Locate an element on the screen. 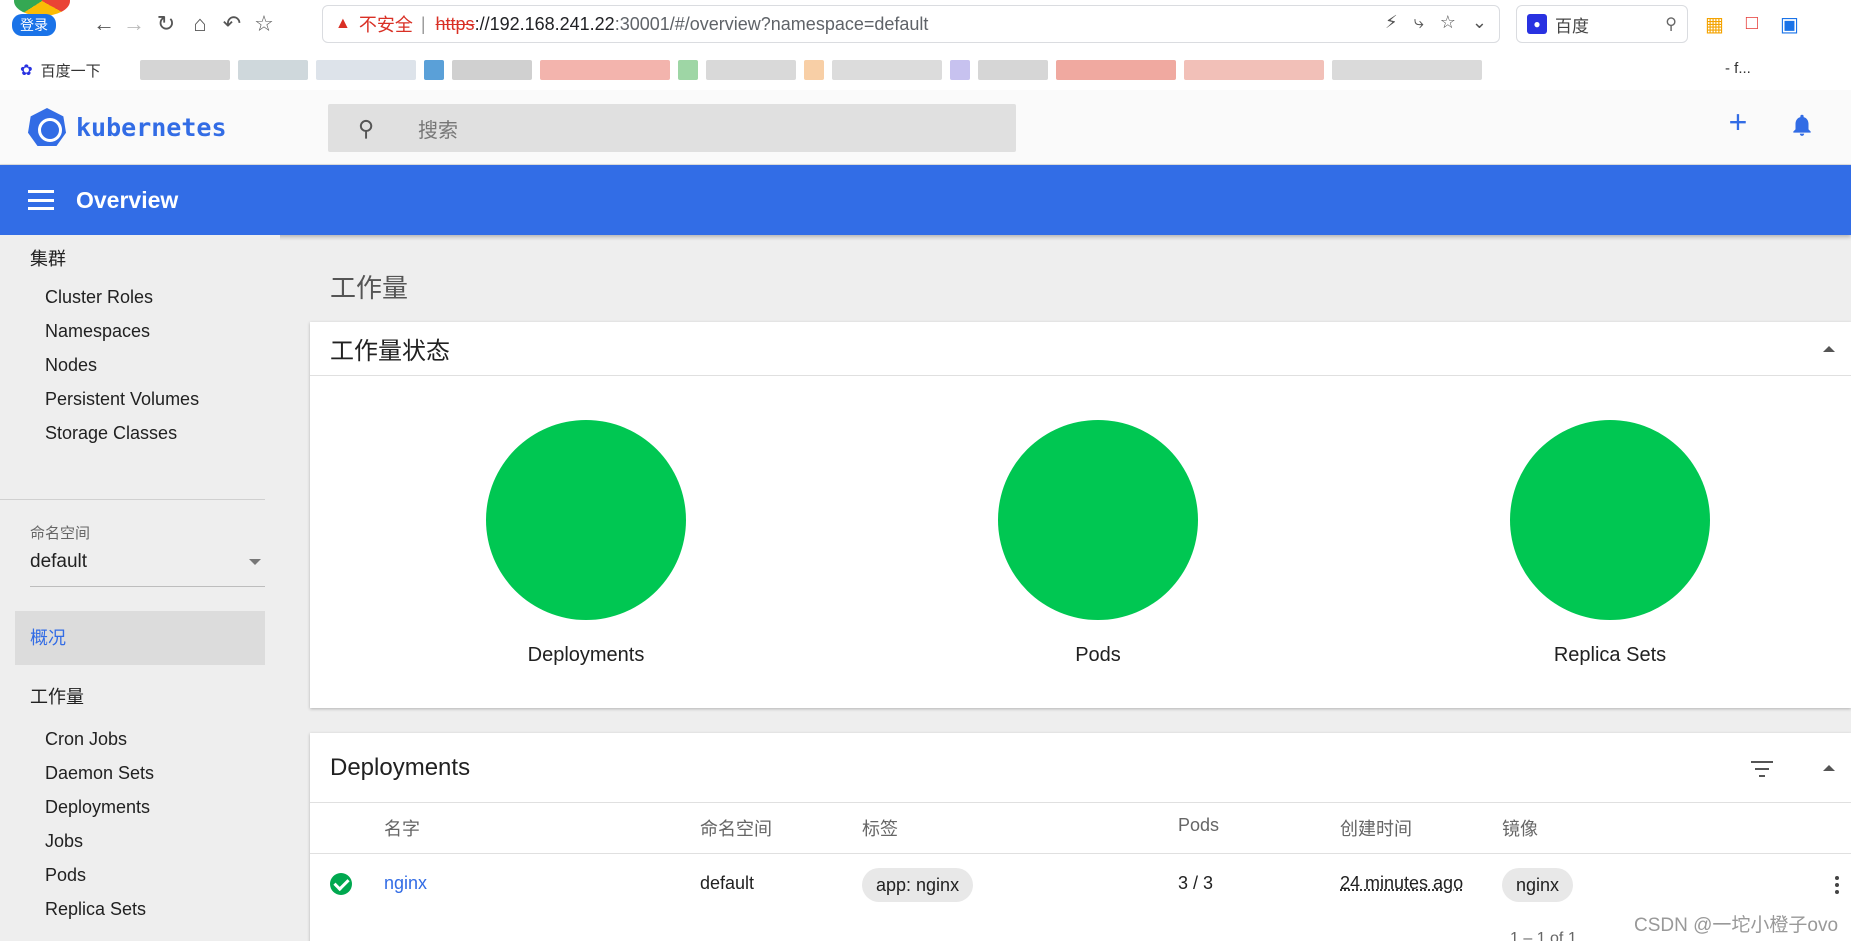 The width and height of the screenshot is (1851, 941). sidebar-item-daemon-sets: Daemon Sets is located at coordinates (99, 773).